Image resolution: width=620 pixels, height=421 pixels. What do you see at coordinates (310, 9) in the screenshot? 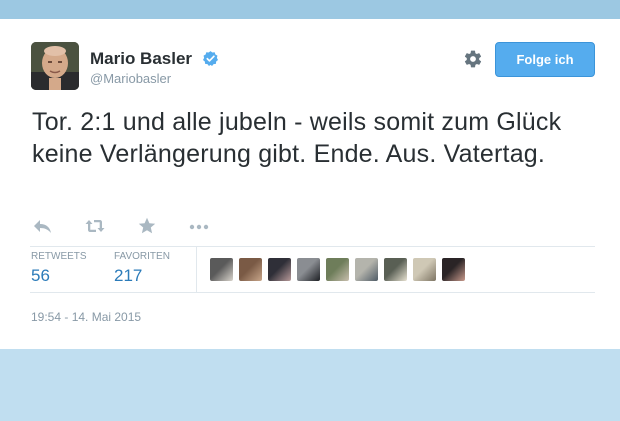
I see `top-banner` at bounding box center [310, 9].